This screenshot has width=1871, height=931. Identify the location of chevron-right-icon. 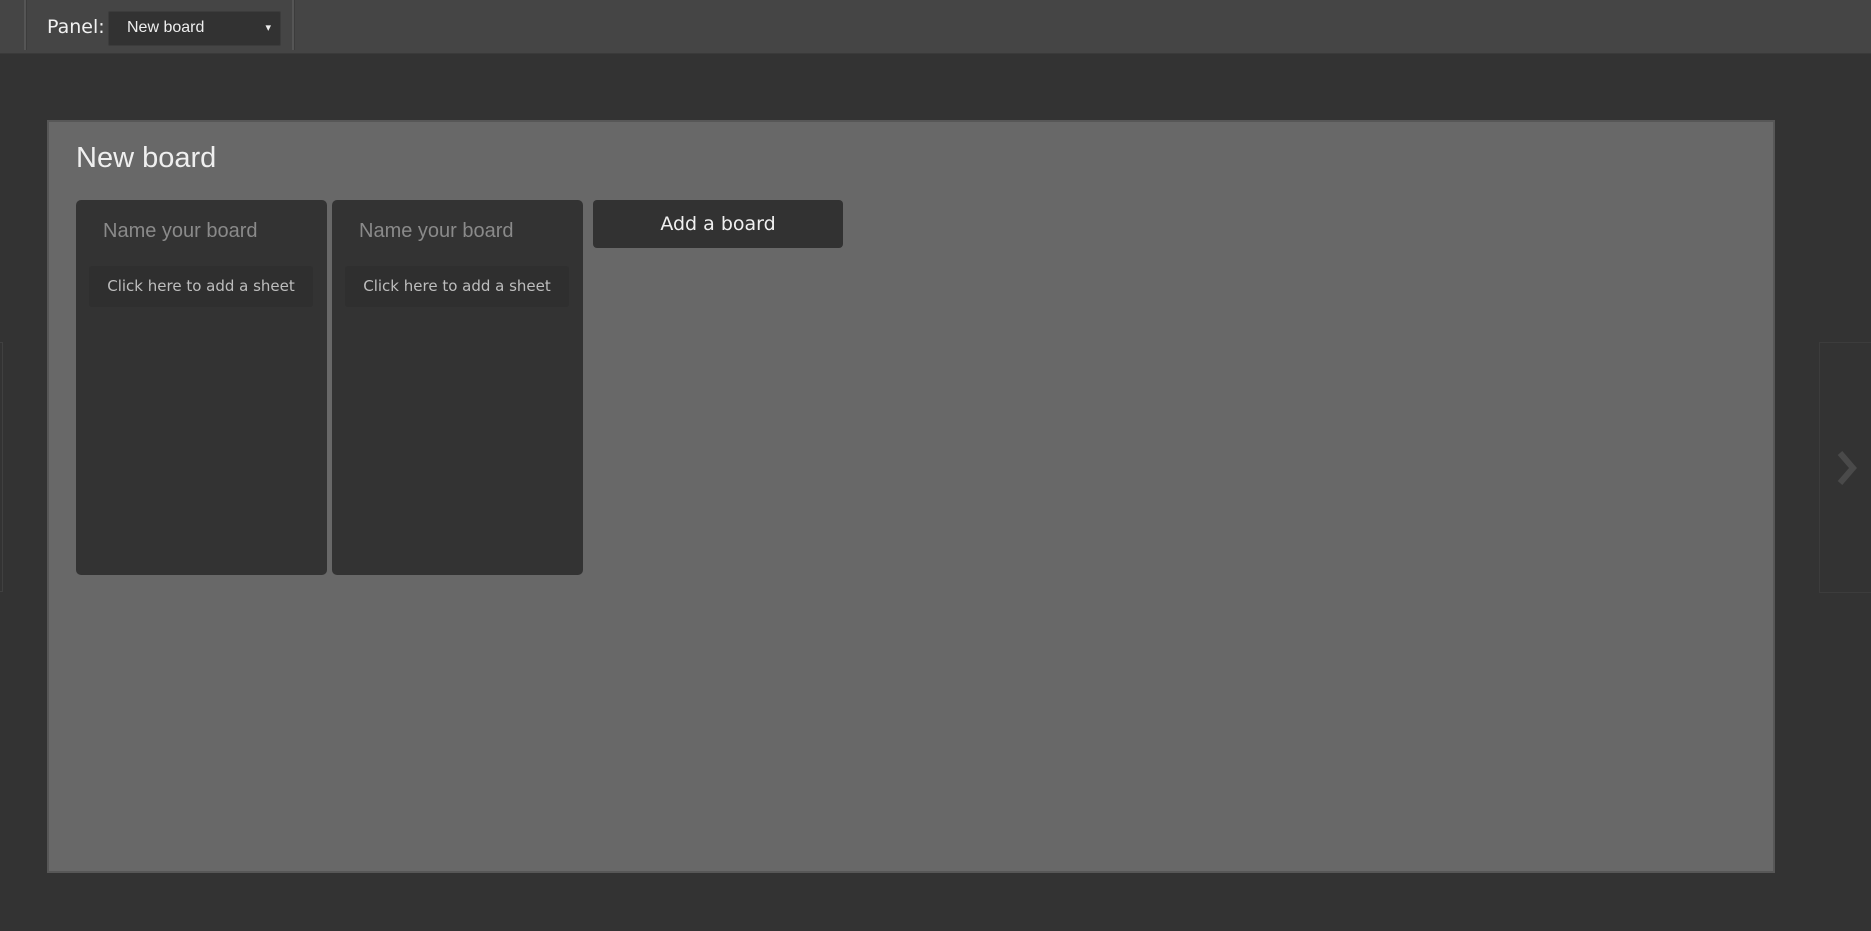
(1847, 468).